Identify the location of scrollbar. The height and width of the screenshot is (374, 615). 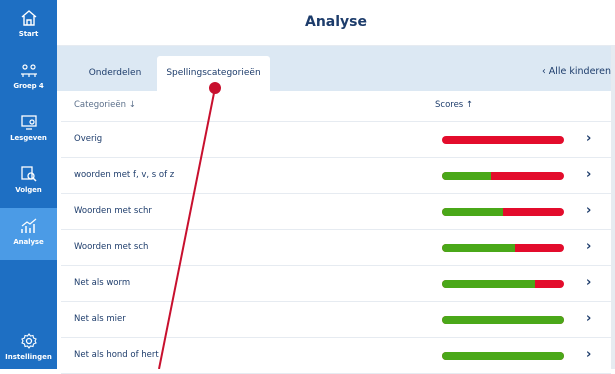
(613, 207).